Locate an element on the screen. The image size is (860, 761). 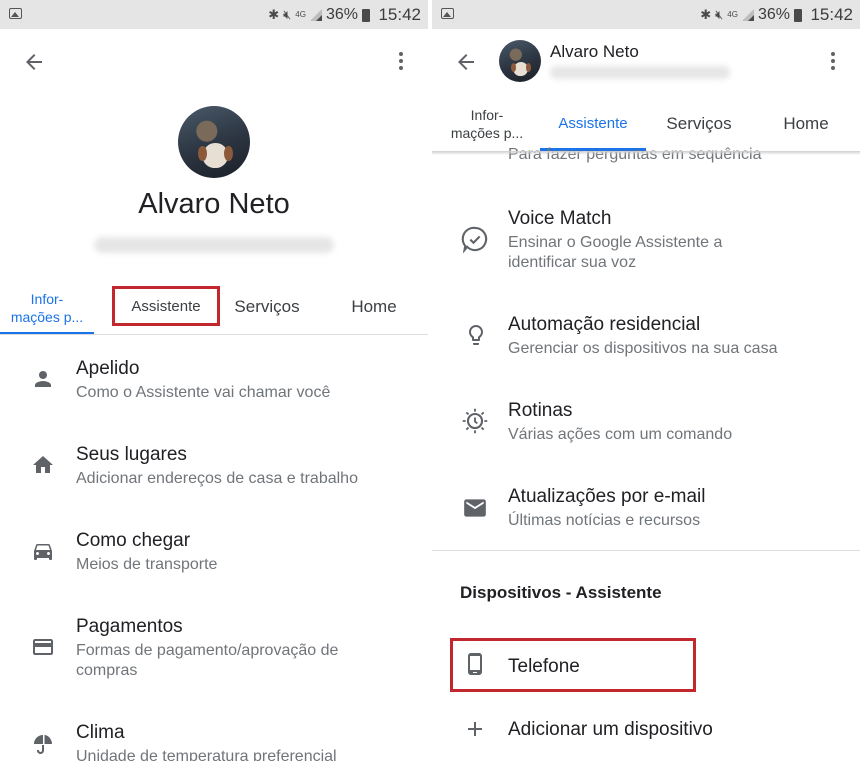
item-subtitle: Meios de transporte is located at coordinates (147, 564).